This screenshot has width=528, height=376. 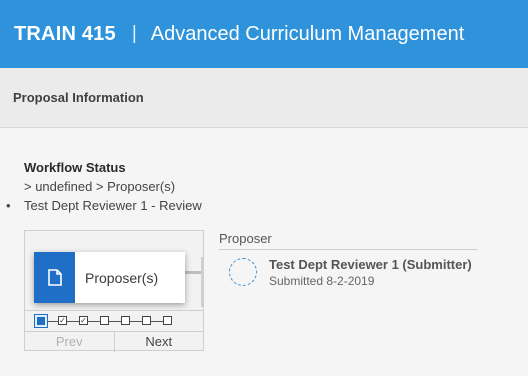 What do you see at coordinates (41, 321) in the screenshot?
I see `navigator-step-current` at bounding box center [41, 321].